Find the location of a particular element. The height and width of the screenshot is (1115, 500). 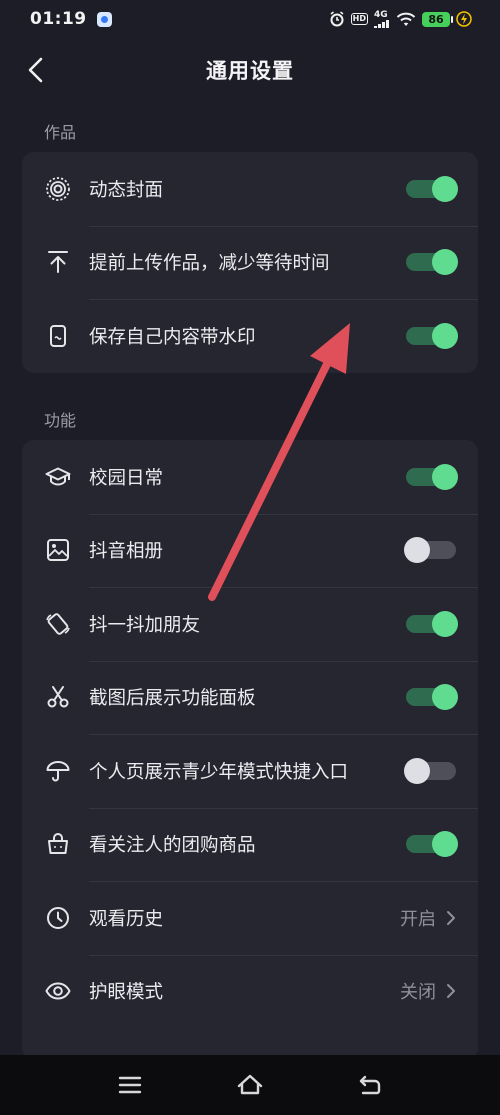

shopping-bag-icon is located at coordinates (58, 844).